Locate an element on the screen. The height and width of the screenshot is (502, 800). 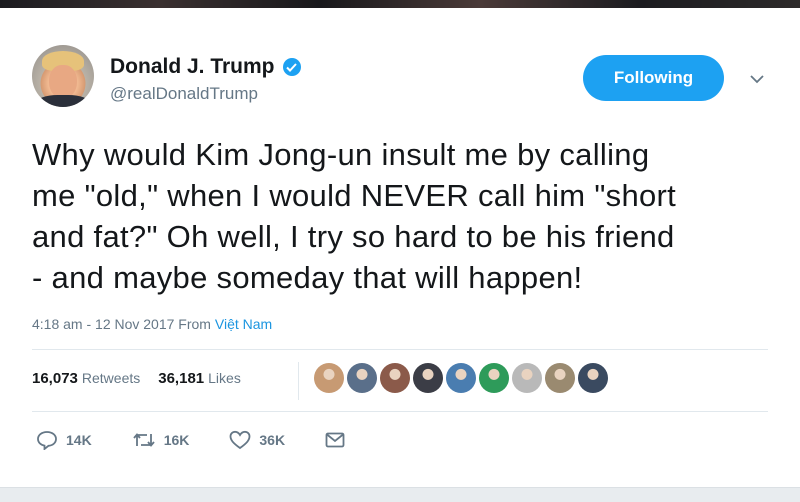
avatar is located at coordinates (63, 76).